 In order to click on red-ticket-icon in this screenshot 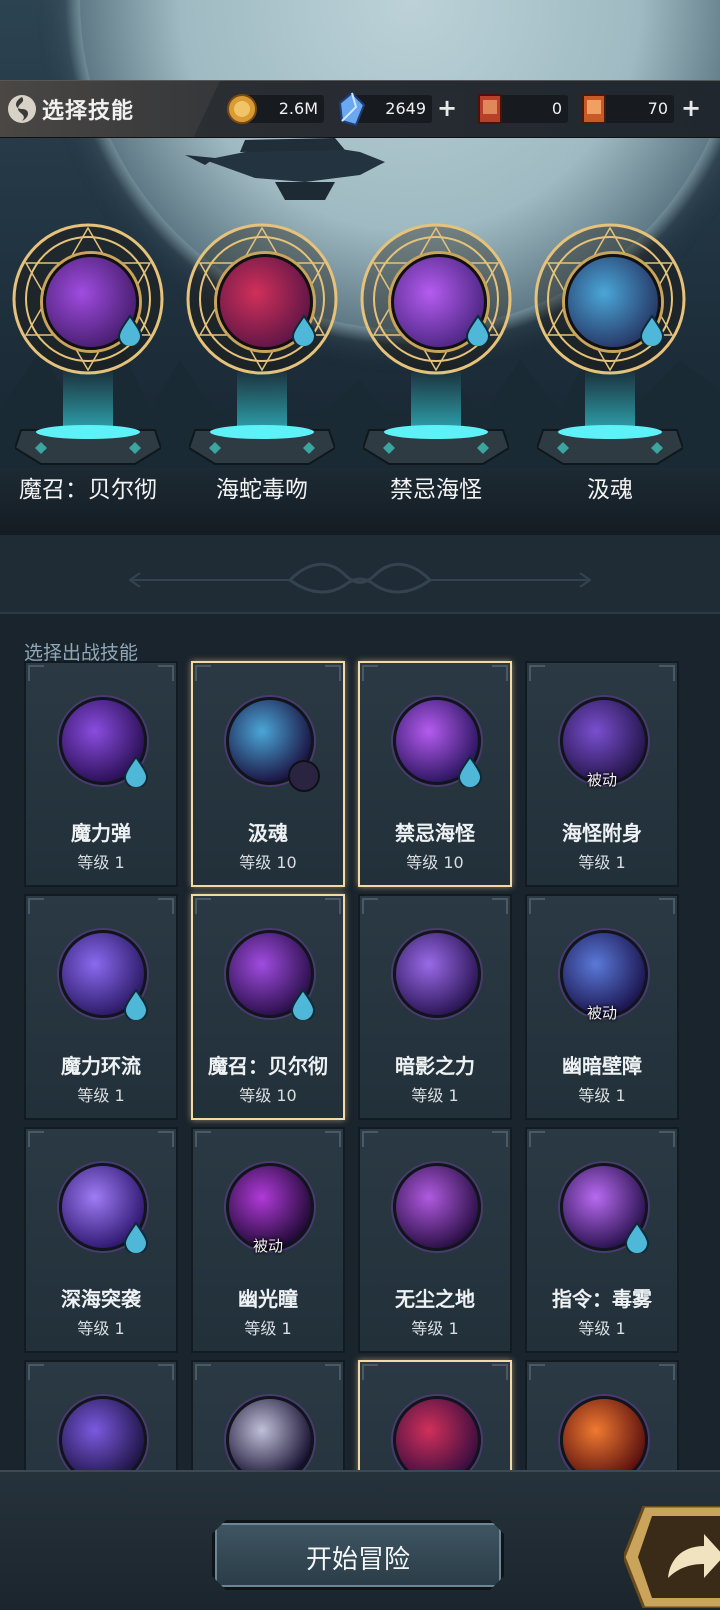, I will do `click(490, 109)`.